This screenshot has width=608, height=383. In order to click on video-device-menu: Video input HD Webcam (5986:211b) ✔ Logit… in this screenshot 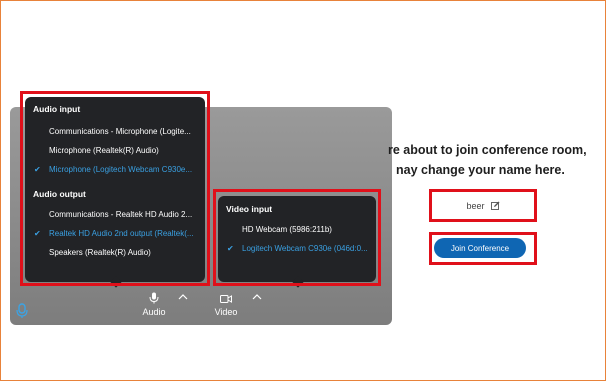, I will do `click(297, 242)`.